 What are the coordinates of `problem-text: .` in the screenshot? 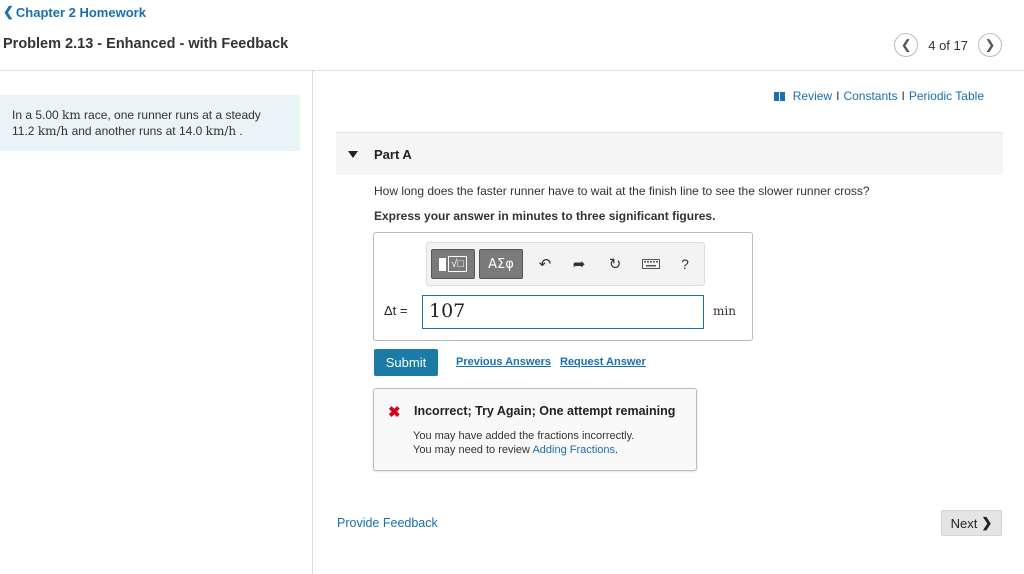 It's located at (239, 131).